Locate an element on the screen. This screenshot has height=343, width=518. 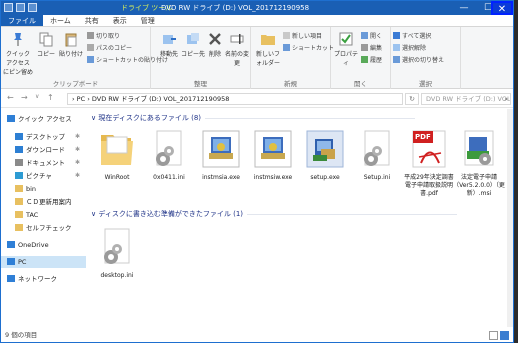
details-view-button is located at coordinates (493, 335).